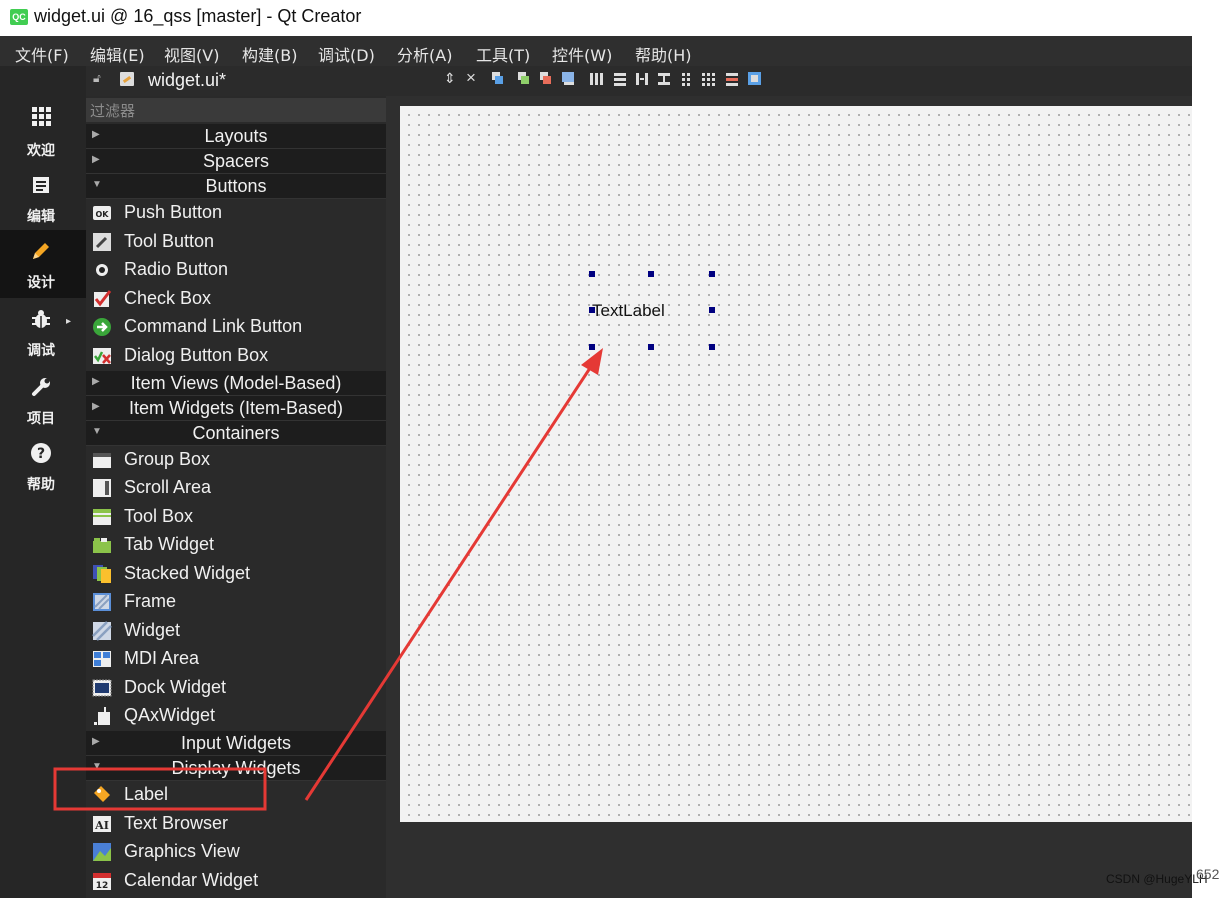 This screenshot has width=1224, height=898. I want to click on mode-selector: 欢迎 编辑 设计 ▸ 调试 项目 ? 帮助, so click(43, 482).